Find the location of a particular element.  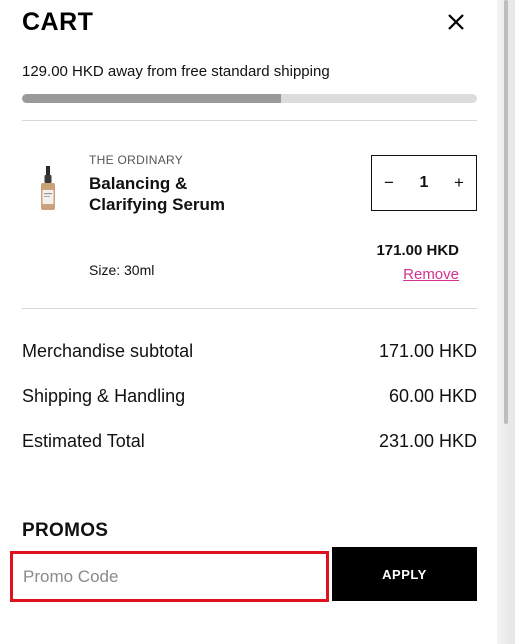

promo-code-input is located at coordinates (169, 576).